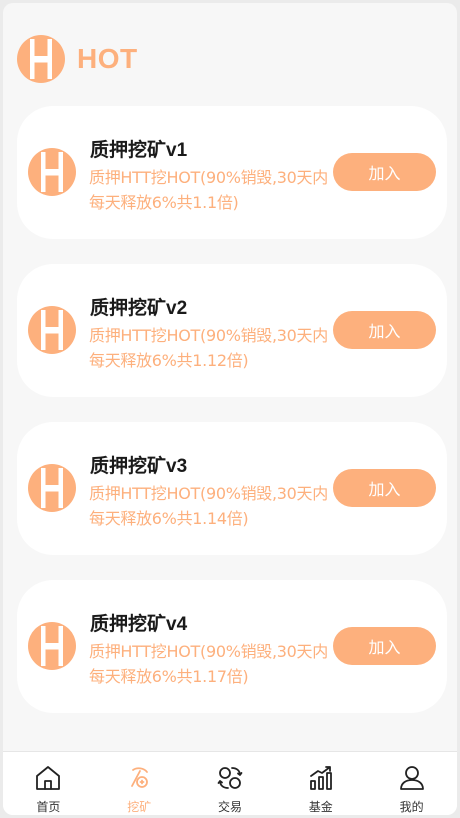 The height and width of the screenshot is (818, 460). I want to click on home-icon, so click(48, 778).